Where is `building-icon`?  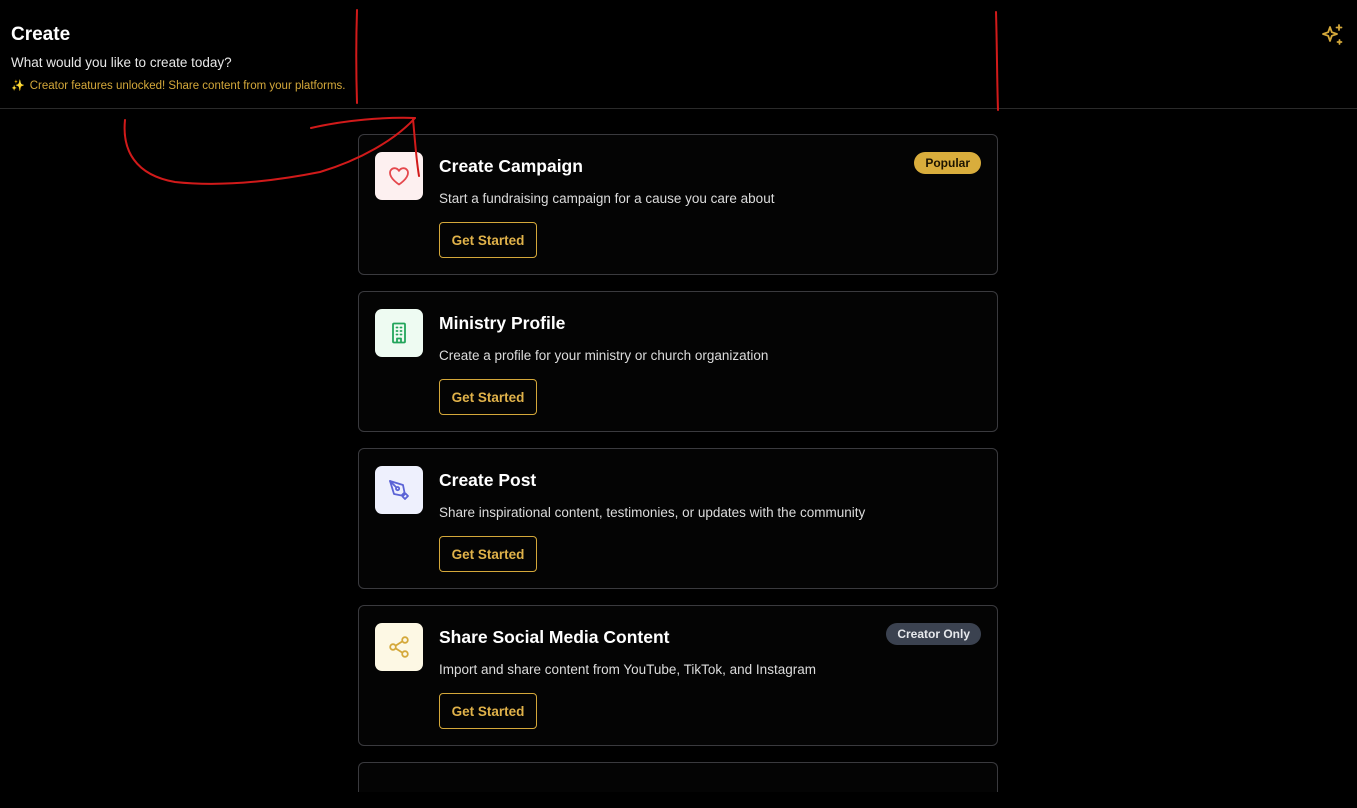
building-icon is located at coordinates (399, 333).